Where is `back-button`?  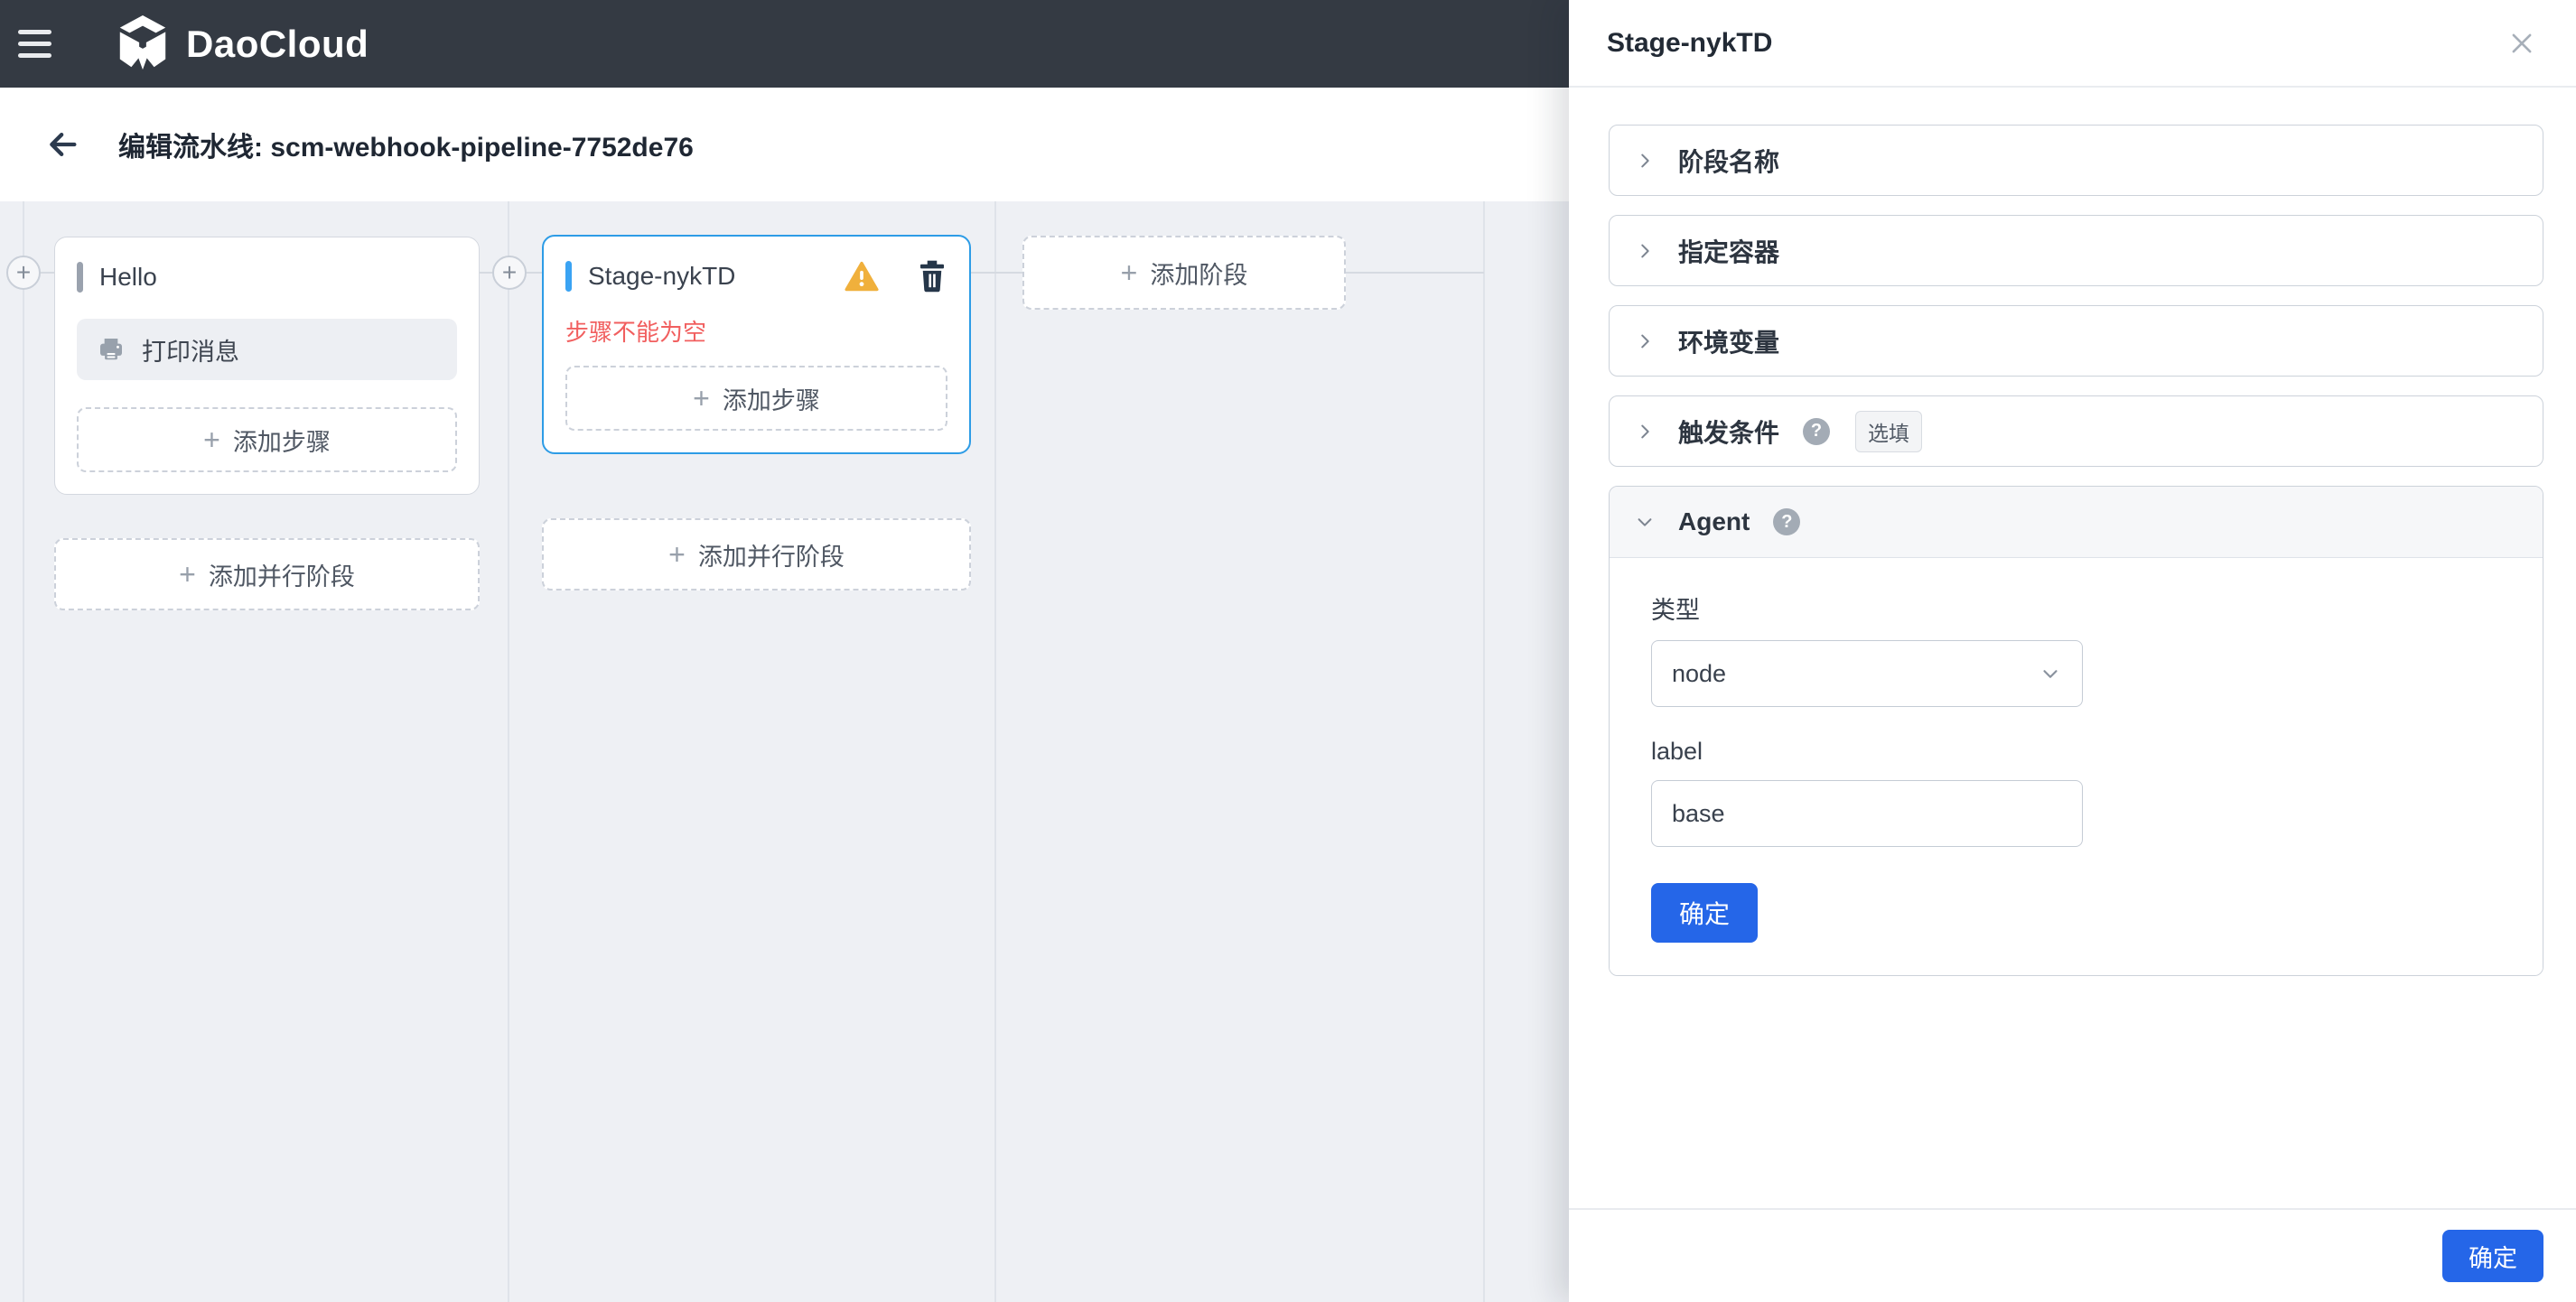 back-button is located at coordinates (62, 144).